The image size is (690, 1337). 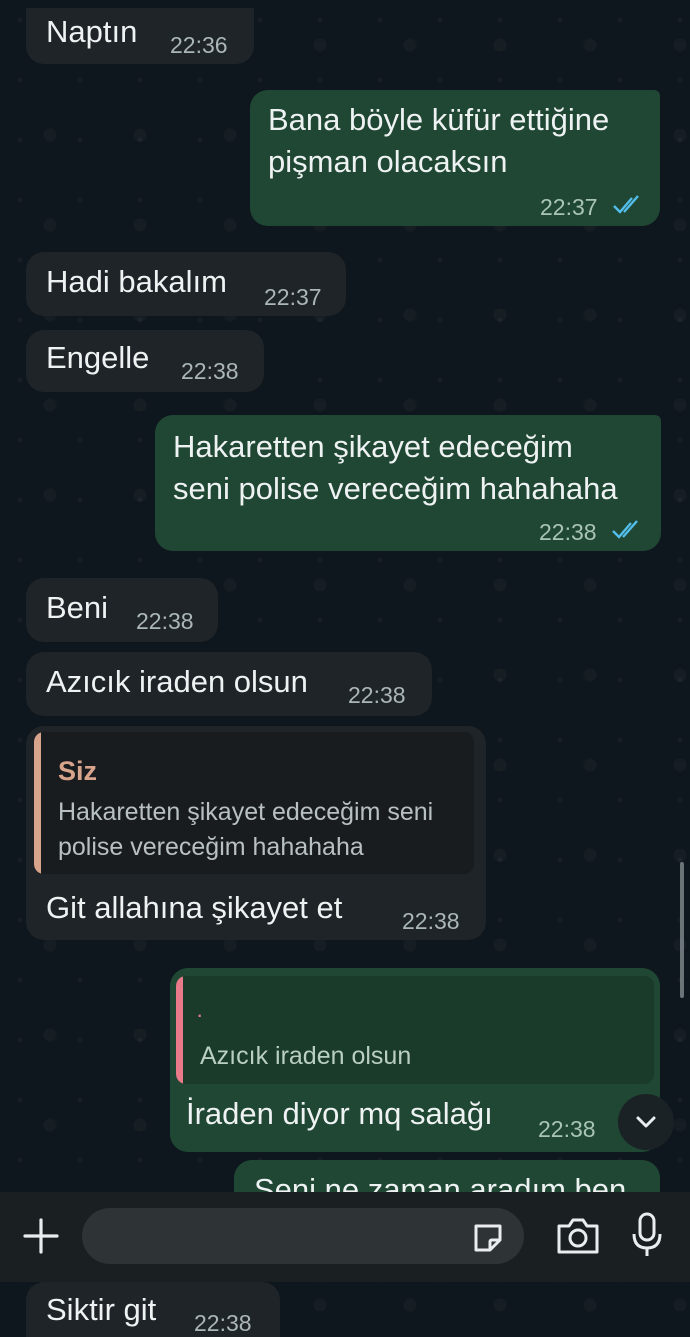 I want to click on message-text: Engelle, so click(x=98, y=357).